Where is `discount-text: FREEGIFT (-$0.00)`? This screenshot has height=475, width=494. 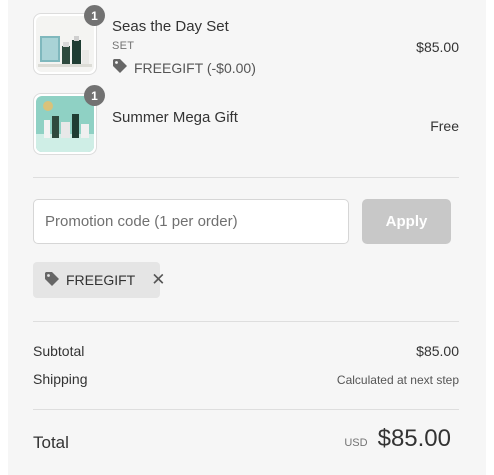 discount-text: FREEGIFT (-$0.00) is located at coordinates (195, 67).